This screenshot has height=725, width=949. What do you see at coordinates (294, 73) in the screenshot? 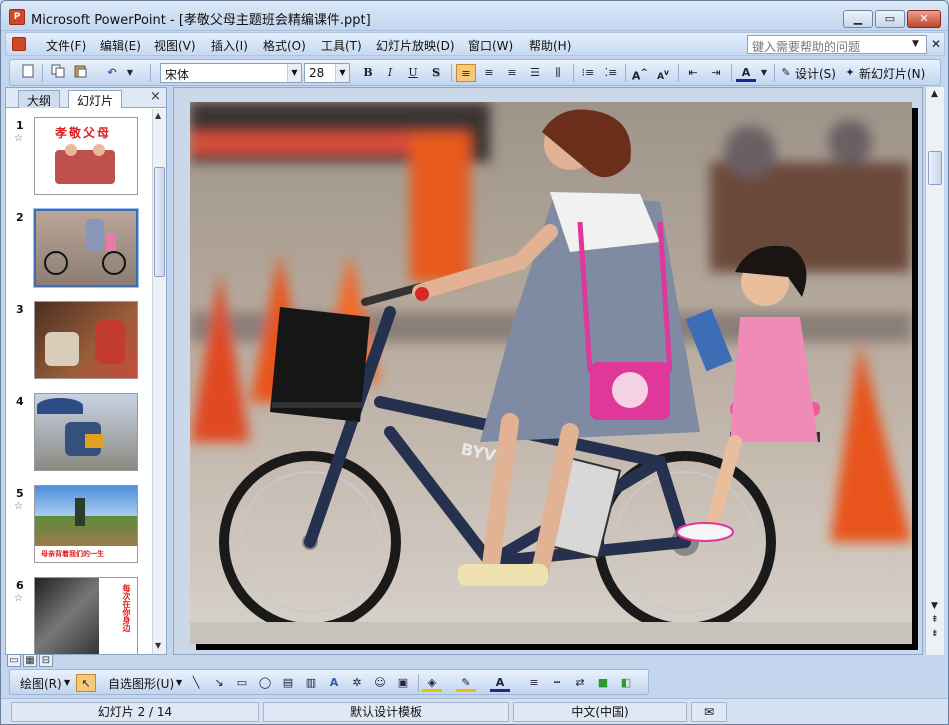
I see `font-dropdown-icon: ▼` at bounding box center [294, 73].